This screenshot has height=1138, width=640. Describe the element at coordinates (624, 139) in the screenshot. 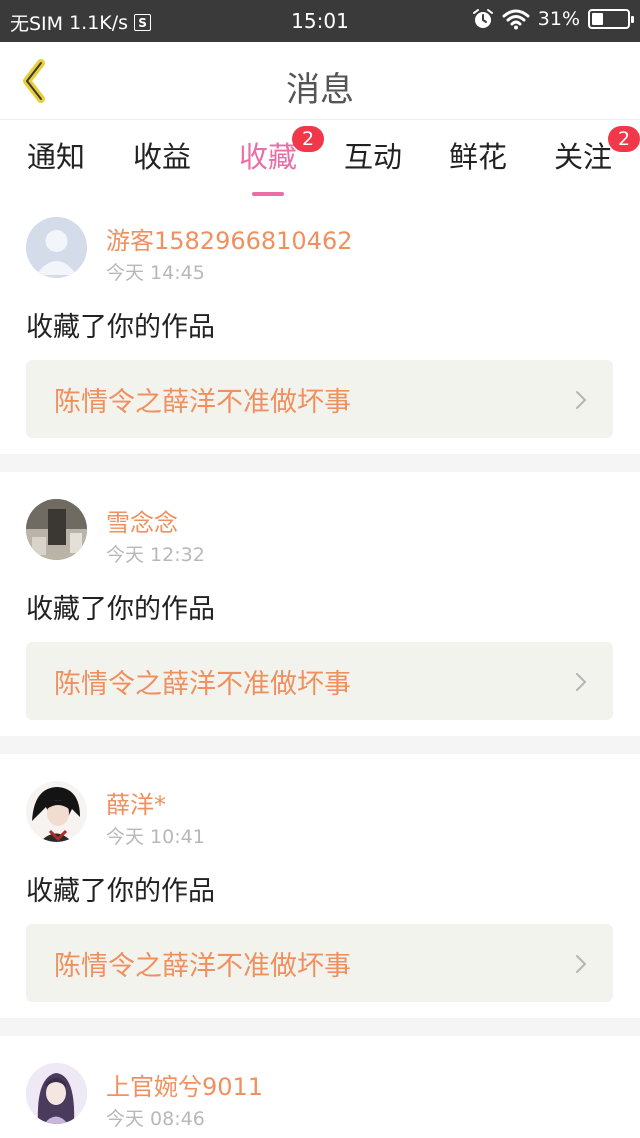

I see `follow-badge: 2` at that location.